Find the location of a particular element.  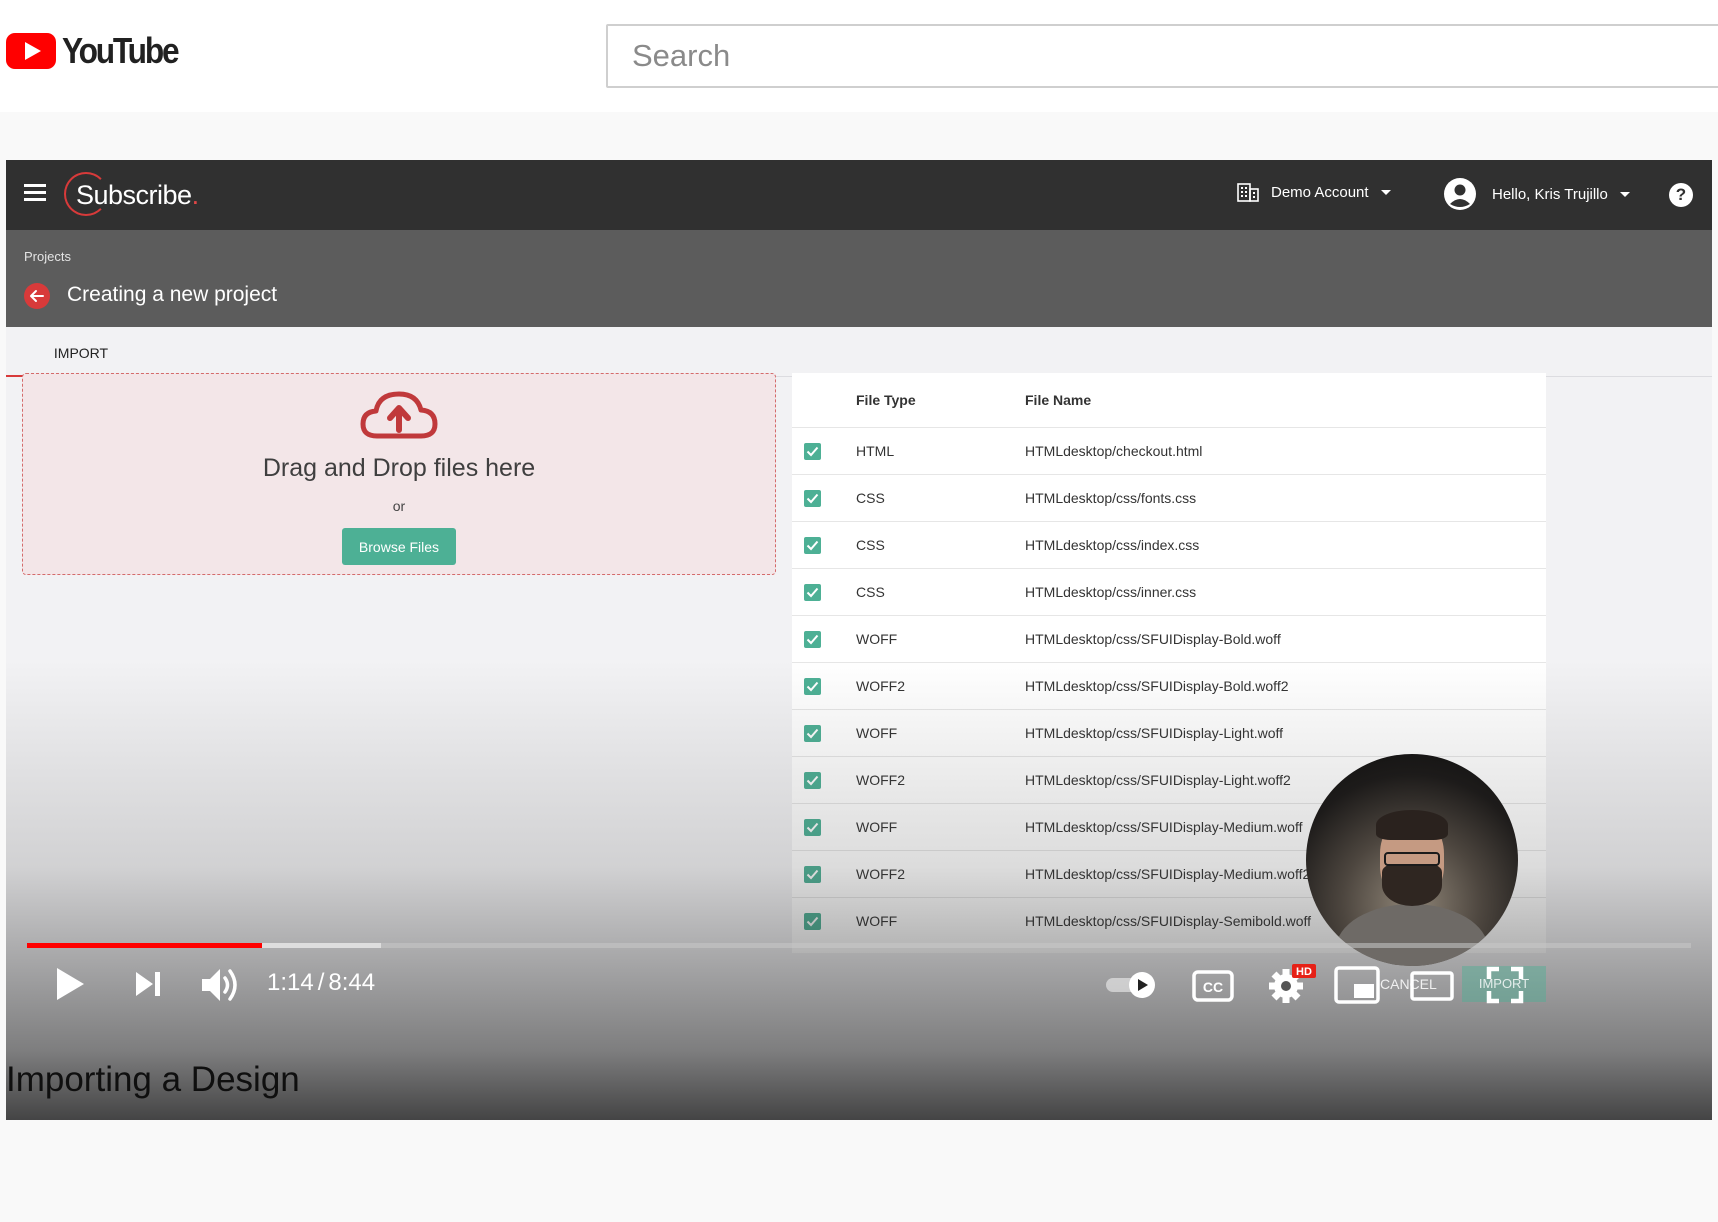

account-label: Demo Account is located at coordinates (1320, 192).